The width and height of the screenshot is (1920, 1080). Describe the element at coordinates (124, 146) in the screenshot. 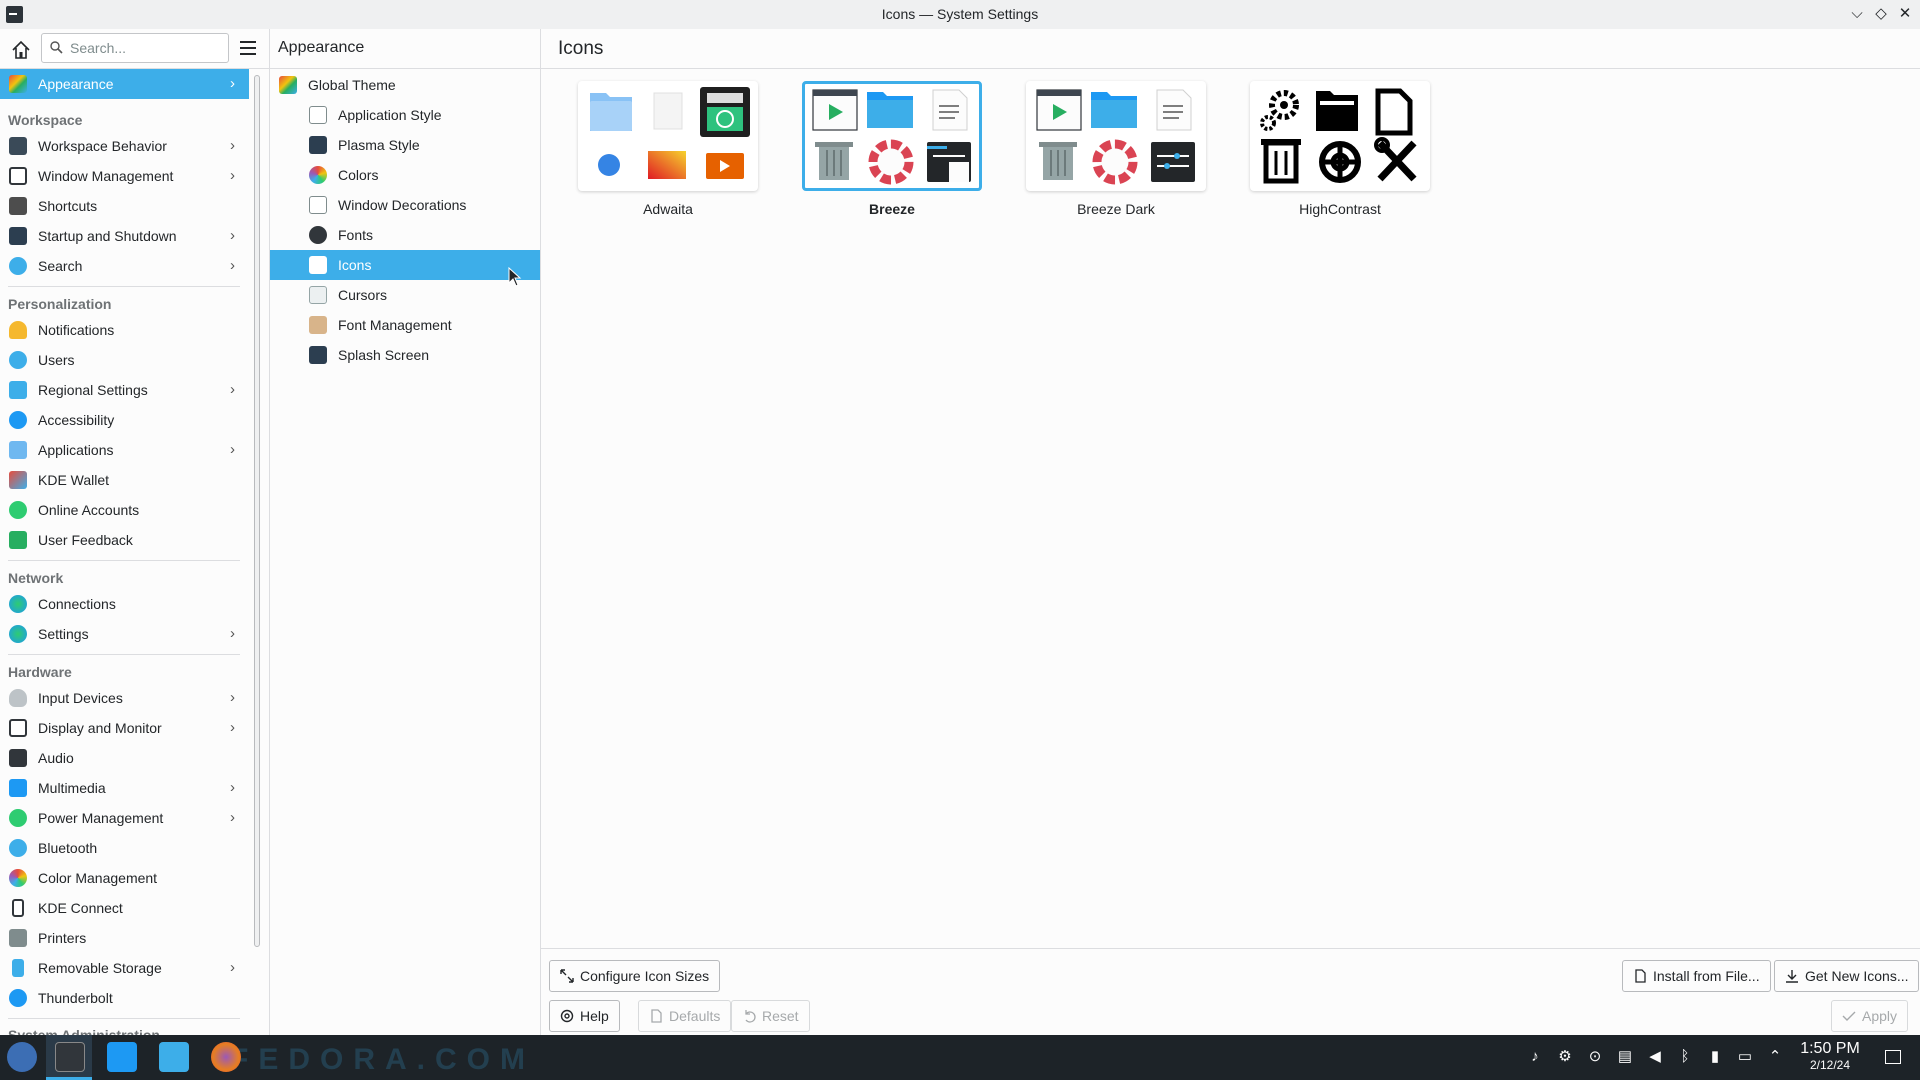

I see `sidebar-item-workspace-behavior: Workspace Behavior ›` at that location.